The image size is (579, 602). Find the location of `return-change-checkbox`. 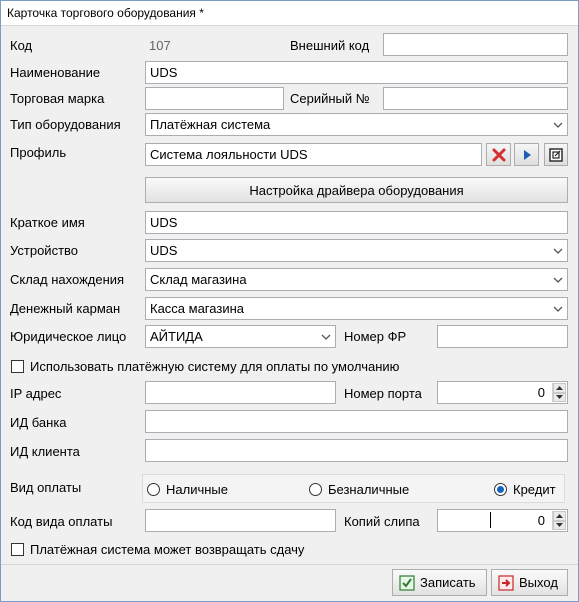

return-change-checkbox is located at coordinates (17, 549).